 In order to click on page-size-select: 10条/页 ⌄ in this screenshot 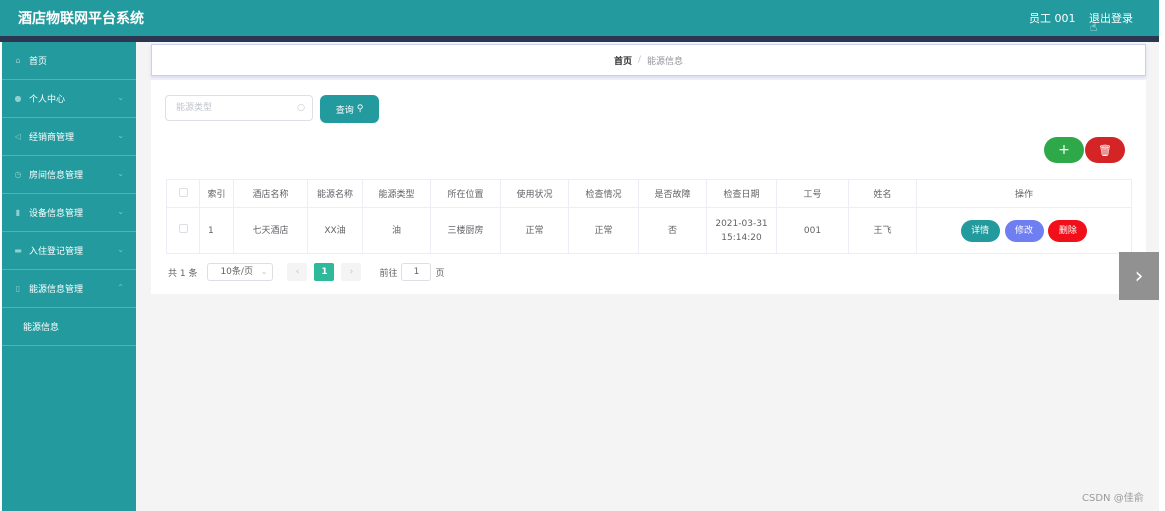, I will do `click(240, 272)`.